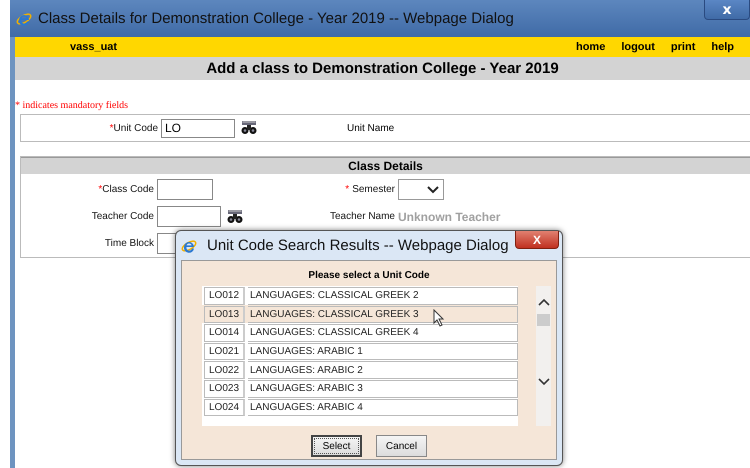 The image size is (750, 468). What do you see at coordinates (421, 189) in the screenshot?
I see `semester-dropdown` at bounding box center [421, 189].